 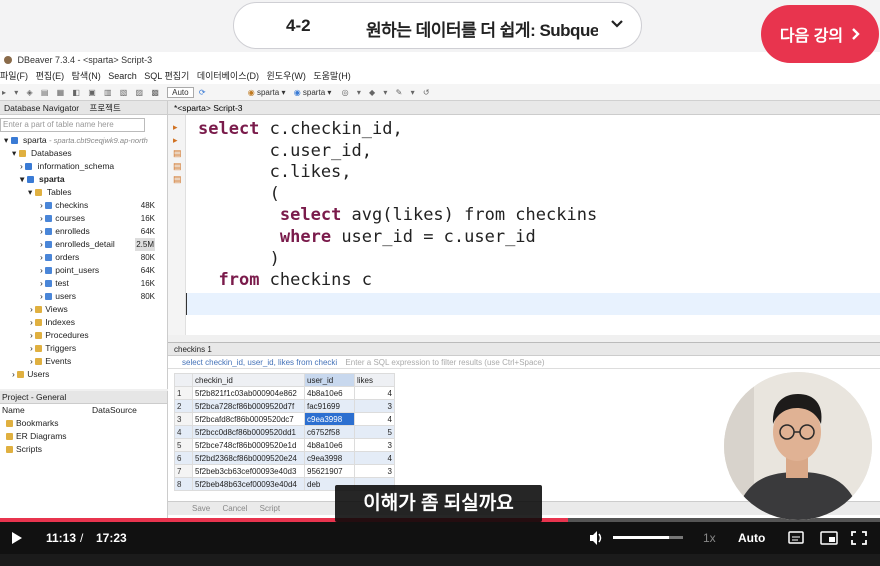 I want to click on folder-label: Procedures, so click(x=67, y=335).